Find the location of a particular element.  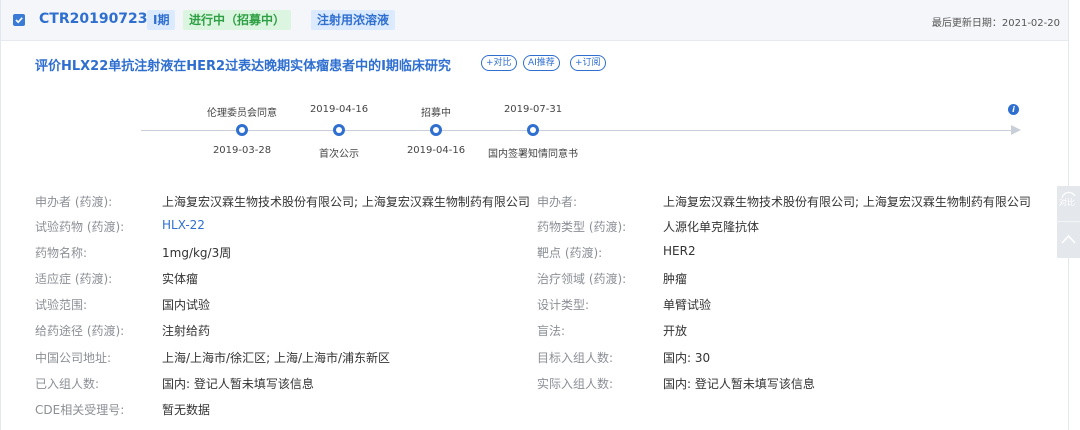

field-label: 药物名称: is located at coordinates (61, 253).